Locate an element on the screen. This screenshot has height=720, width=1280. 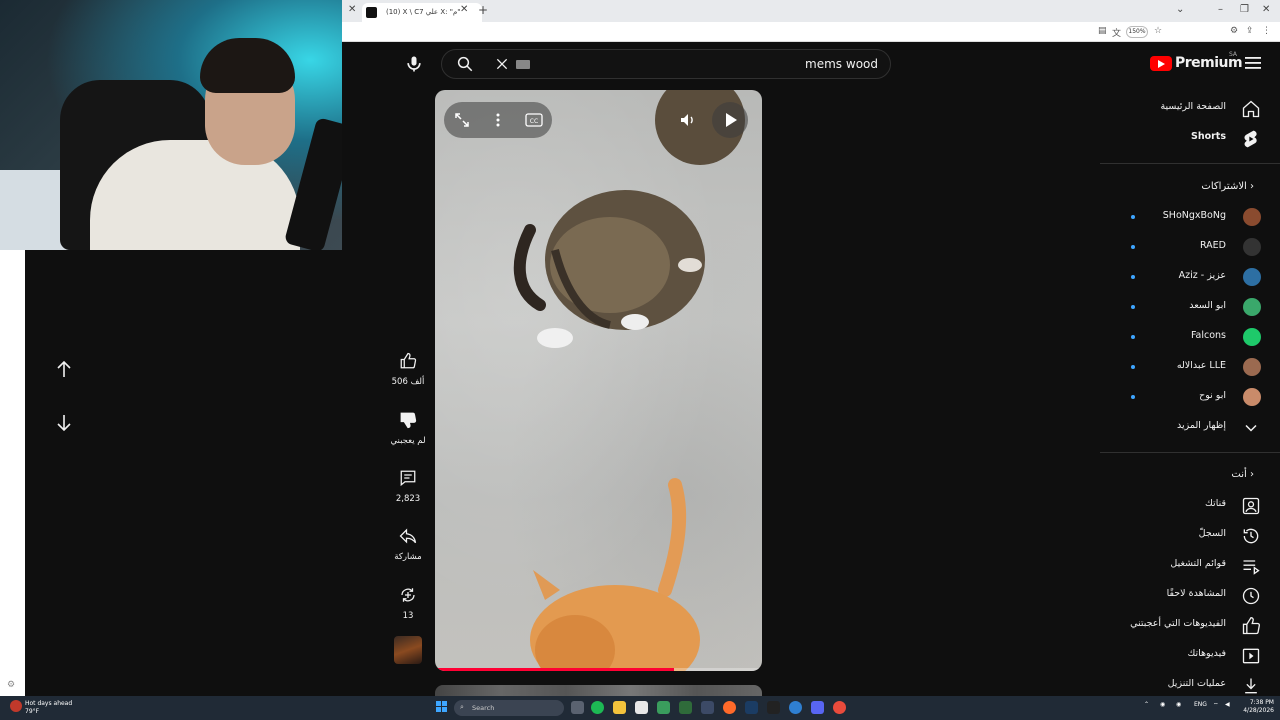
minimize-icon: – is located at coordinates (1220, 9).